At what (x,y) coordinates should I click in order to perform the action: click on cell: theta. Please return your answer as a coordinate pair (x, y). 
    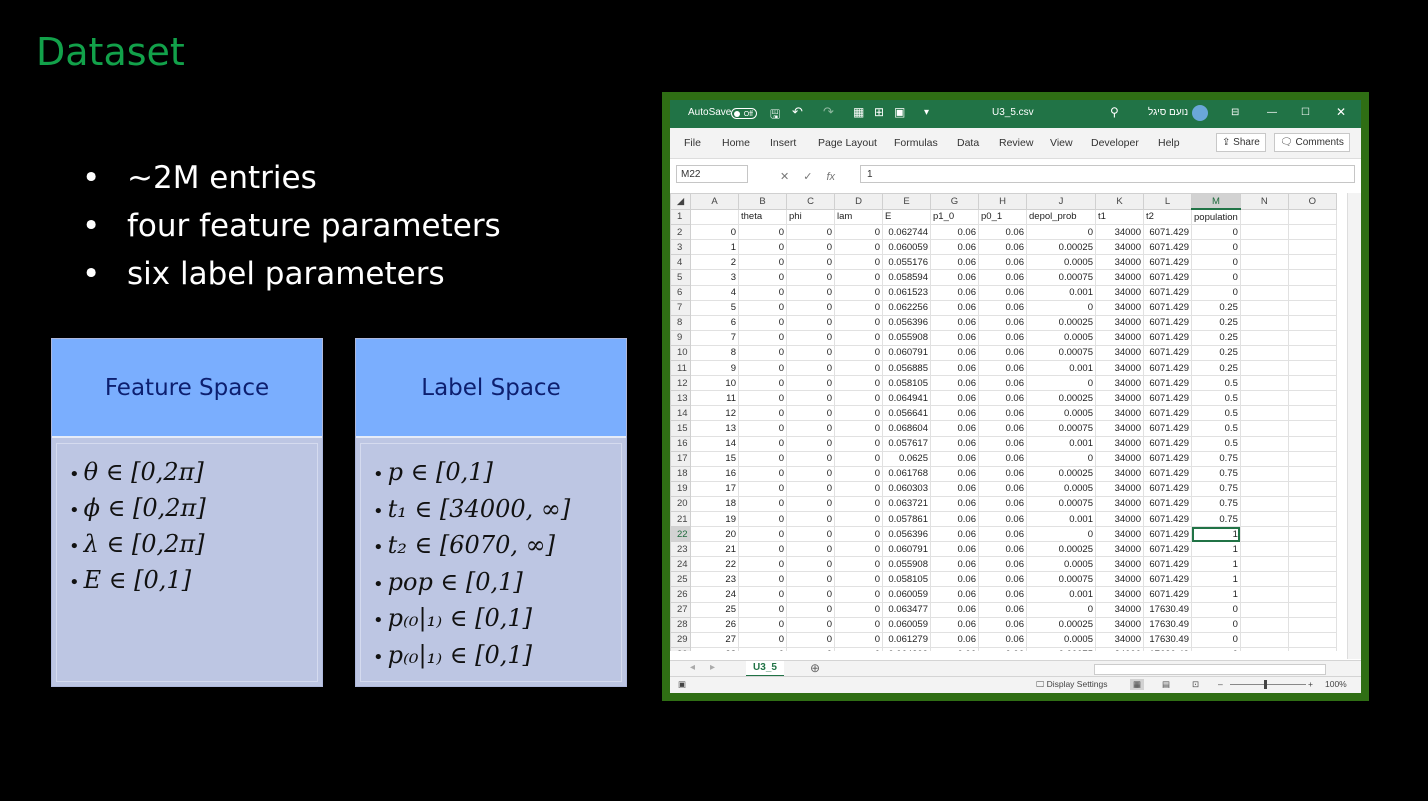
    Looking at the image, I should click on (762, 217).